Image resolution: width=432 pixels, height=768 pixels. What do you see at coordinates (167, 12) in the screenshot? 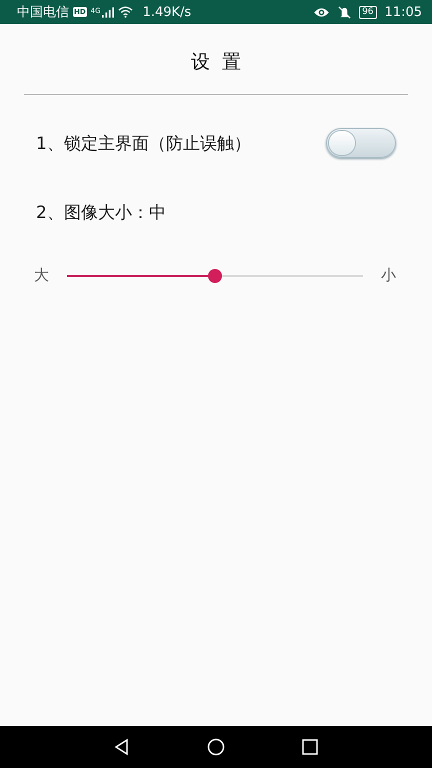
I see `network-speed: 1.49K/s` at bounding box center [167, 12].